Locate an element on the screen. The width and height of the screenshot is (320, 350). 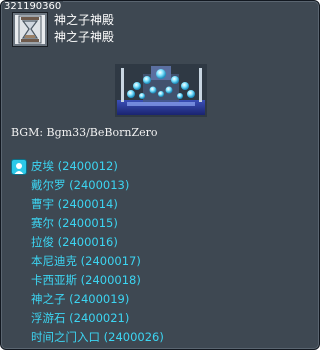
npc-list-item: 拉俊 (2400016) is located at coordinates (74, 242).